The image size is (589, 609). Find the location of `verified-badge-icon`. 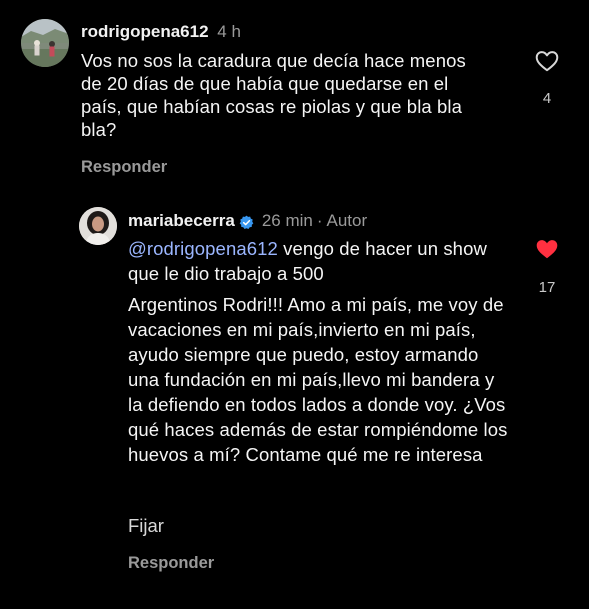

verified-badge-icon is located at coordinates (246, 221).